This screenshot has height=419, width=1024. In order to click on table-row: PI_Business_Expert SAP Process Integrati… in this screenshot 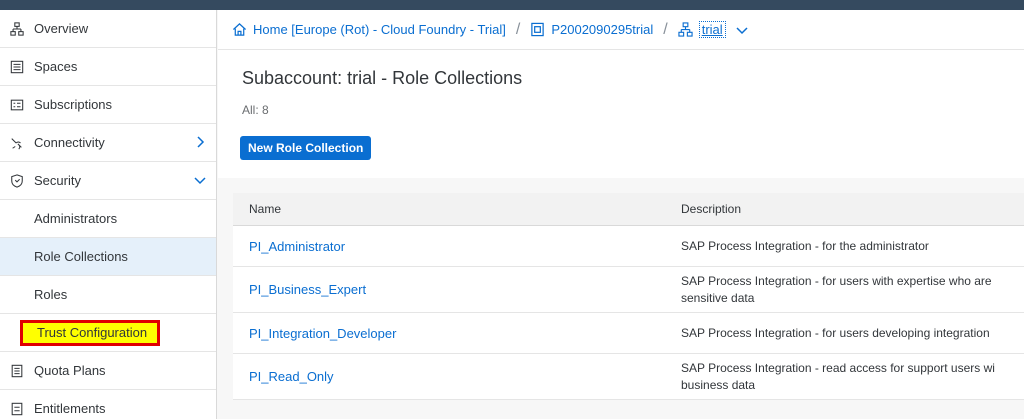, I will do `click(628, 290)`.